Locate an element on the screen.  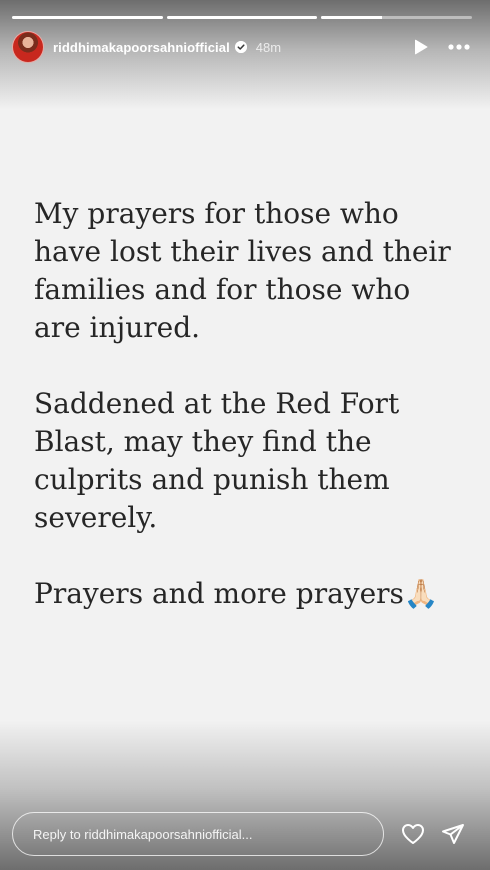
story-progress-bar is located at coordinates (242, 17).